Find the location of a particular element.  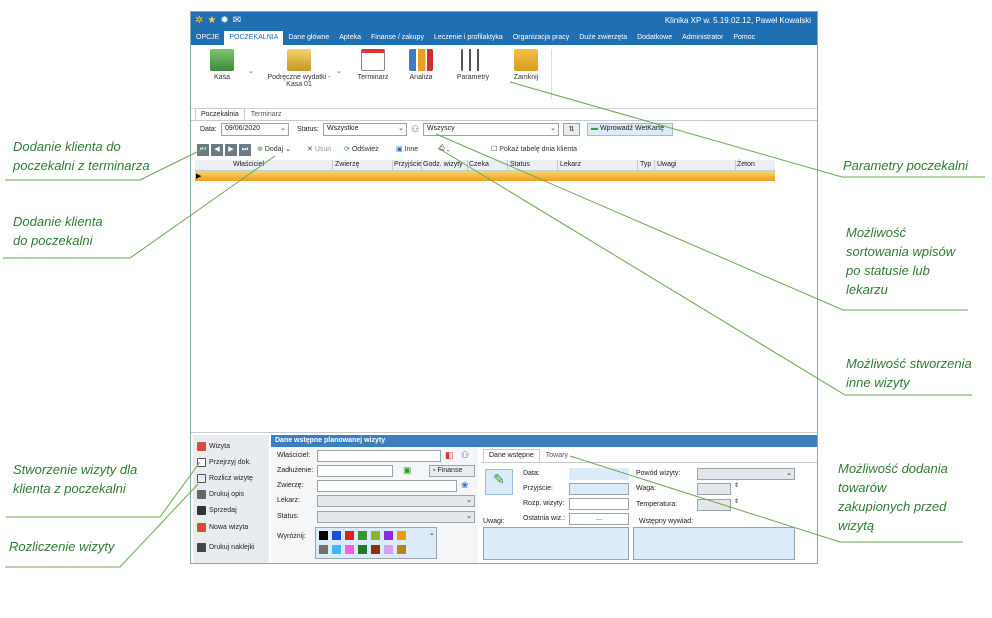

annotation-dodaj: Dodanie klienta do poczekalni is located at coordinates (58, 231).